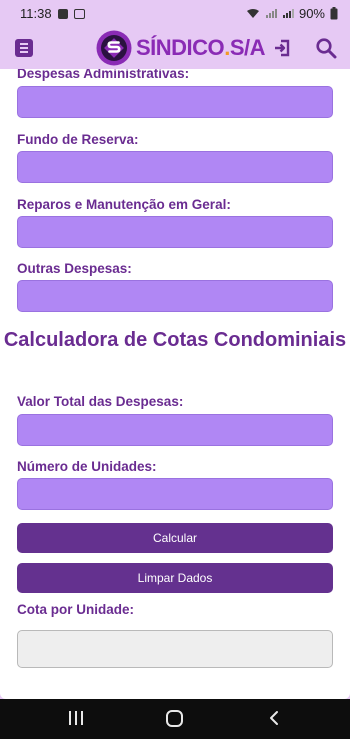 Image resolution: width=350 pixels, height=739 pixels. What do you see at coordinates (247, 47) in the screenshot?
I see `logo-text-right: S/A` at bounding box center [247, 47].